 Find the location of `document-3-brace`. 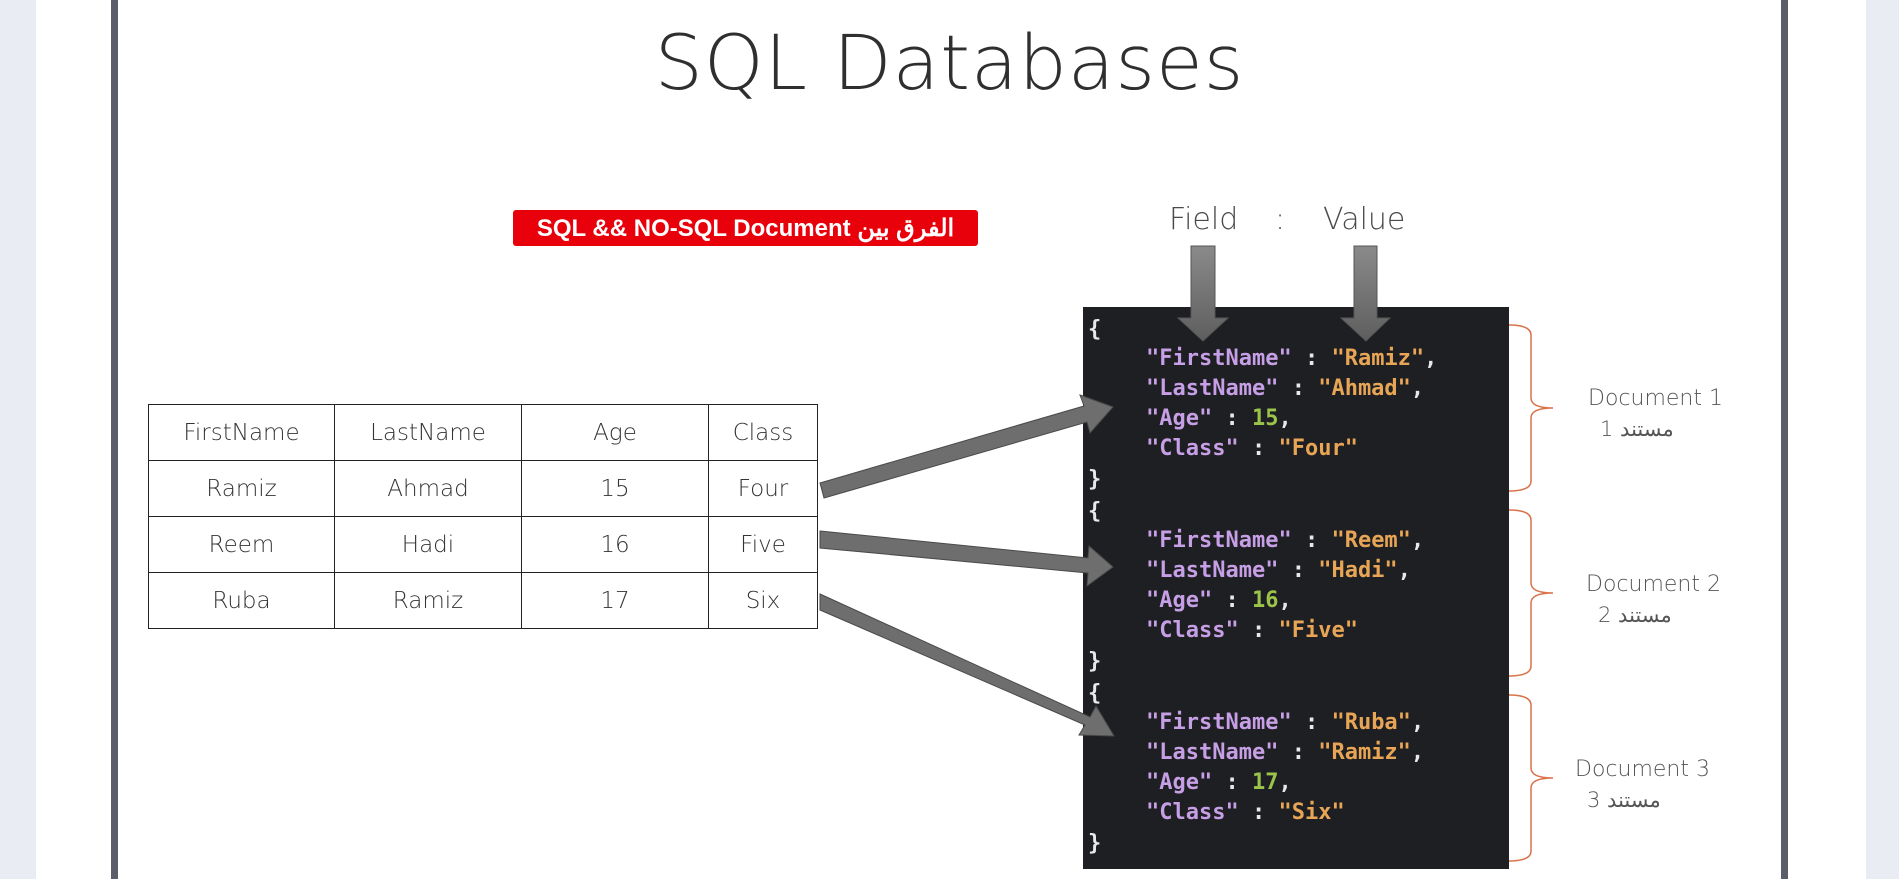

document-3-brace is located at coordinates (1531, 778).